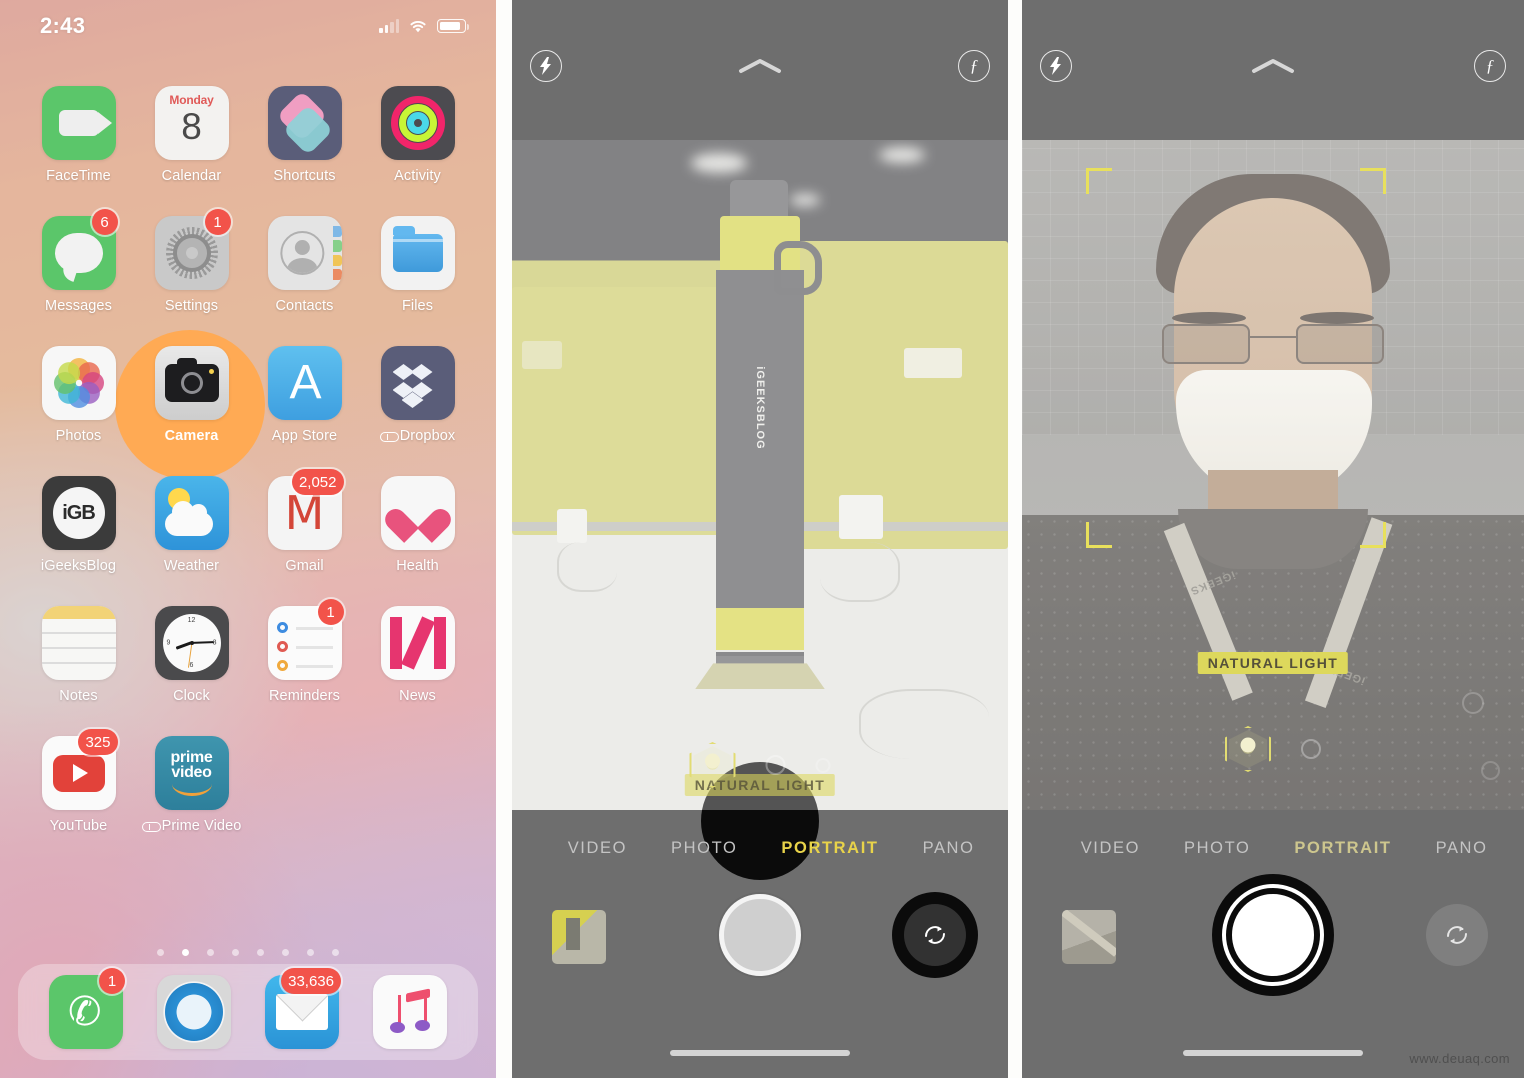  Describe the element at coordinates (304, 436) in the screenshot. I see `app-label: App Store` at that location.